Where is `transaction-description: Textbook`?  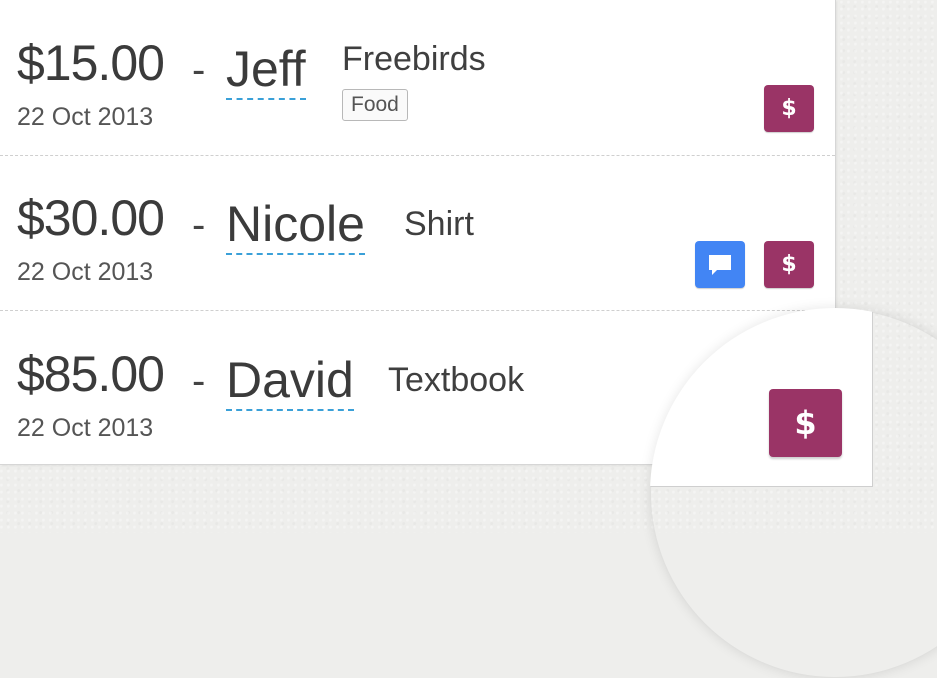 transaction-description: Textbook is located at coordinates (456, 380).